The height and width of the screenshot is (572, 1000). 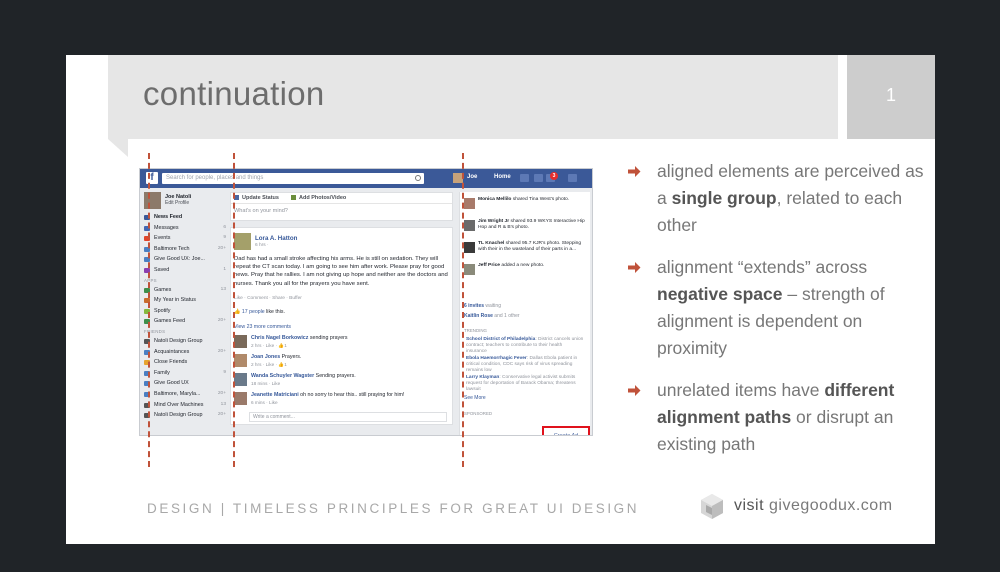 I want to click on comment-meta: 6 mins · Like, so click(x=264, y=402).